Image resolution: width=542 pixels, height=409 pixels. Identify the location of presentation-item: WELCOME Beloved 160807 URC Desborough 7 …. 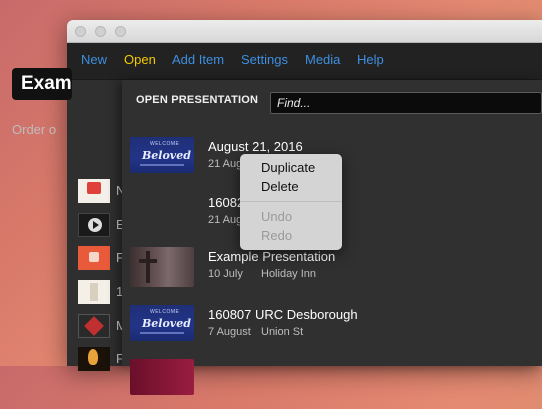
(332, 330).